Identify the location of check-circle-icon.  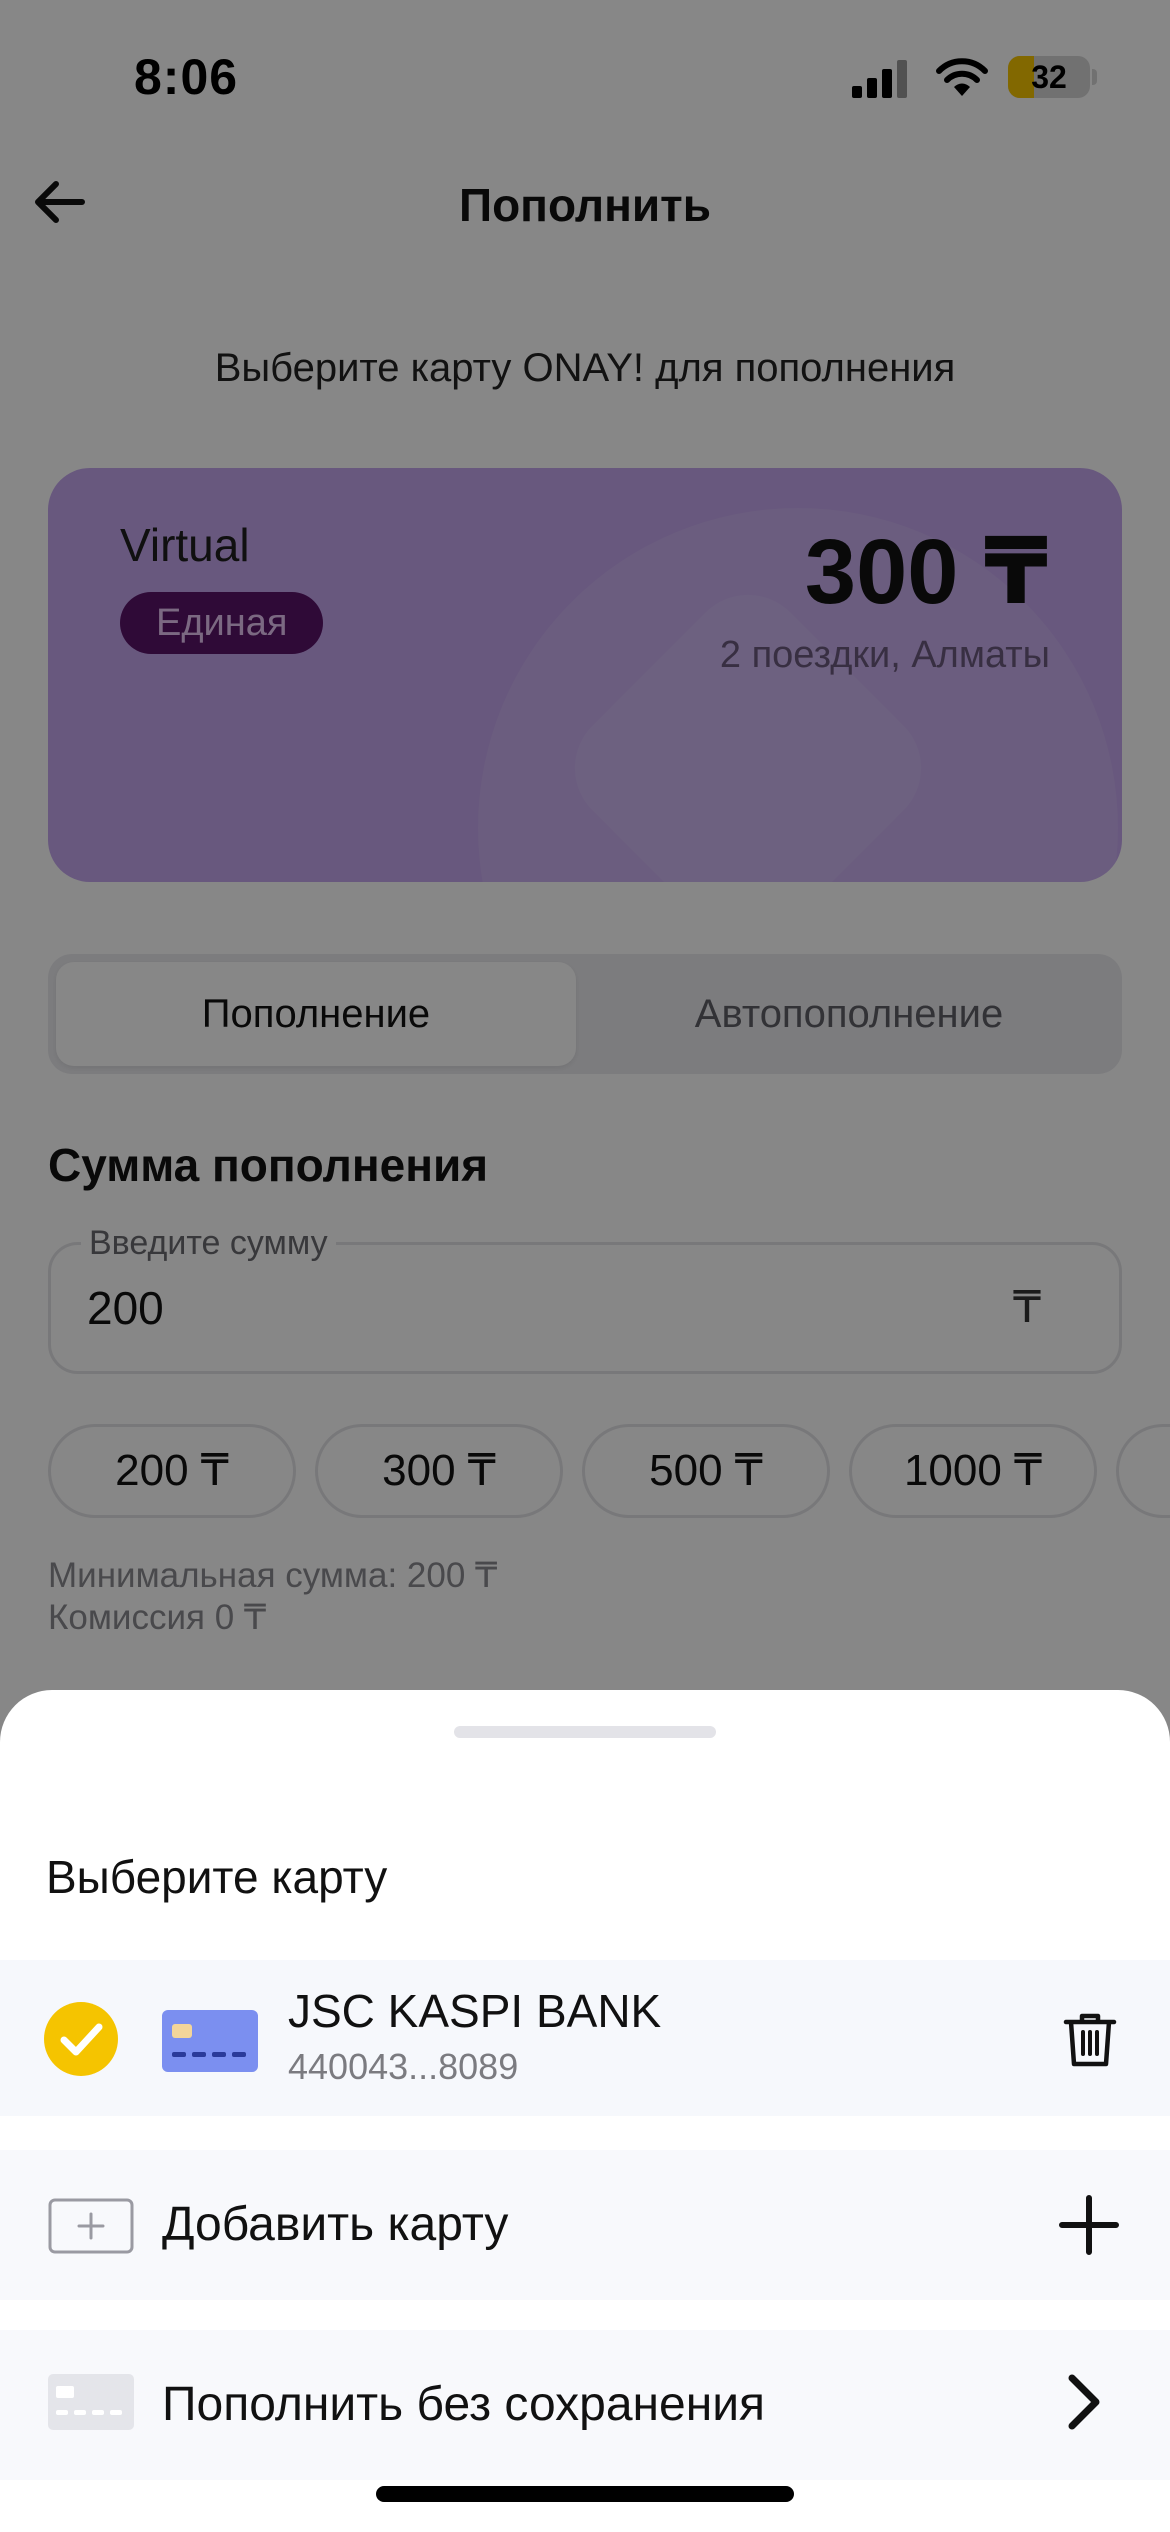
(81, 2039).